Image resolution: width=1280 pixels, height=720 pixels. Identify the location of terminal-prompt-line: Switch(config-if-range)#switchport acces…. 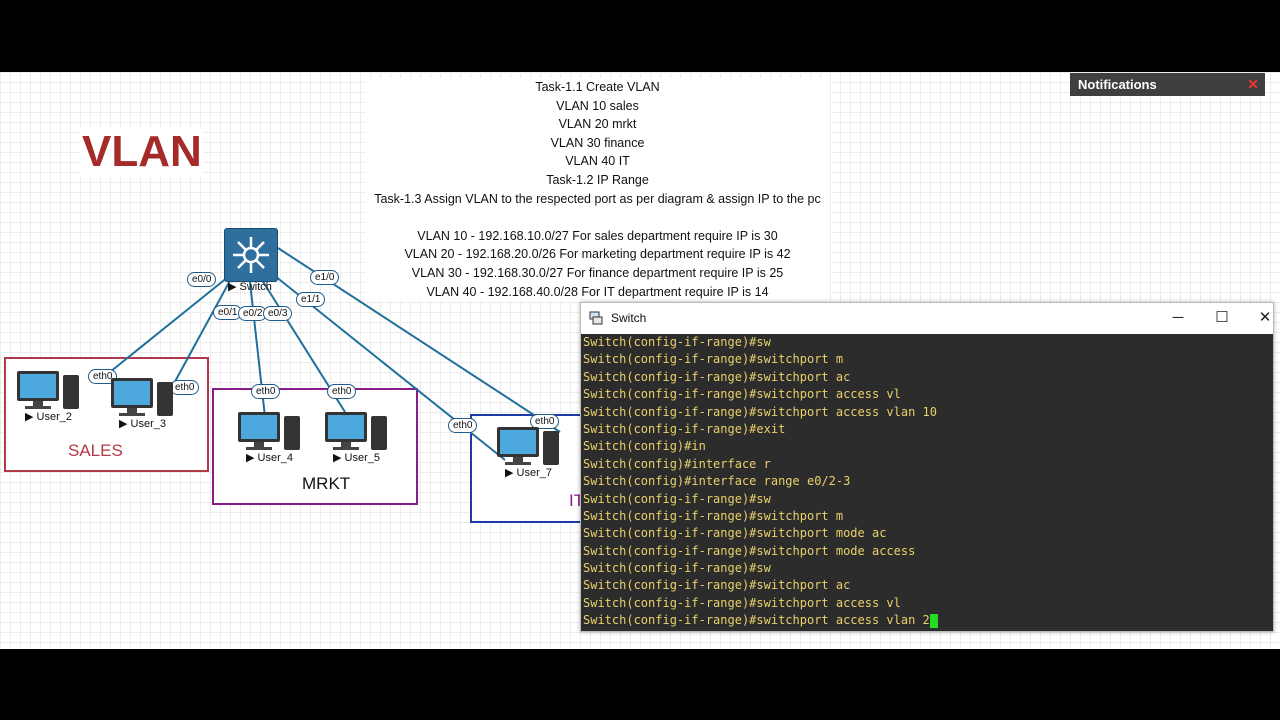
(928, 620).